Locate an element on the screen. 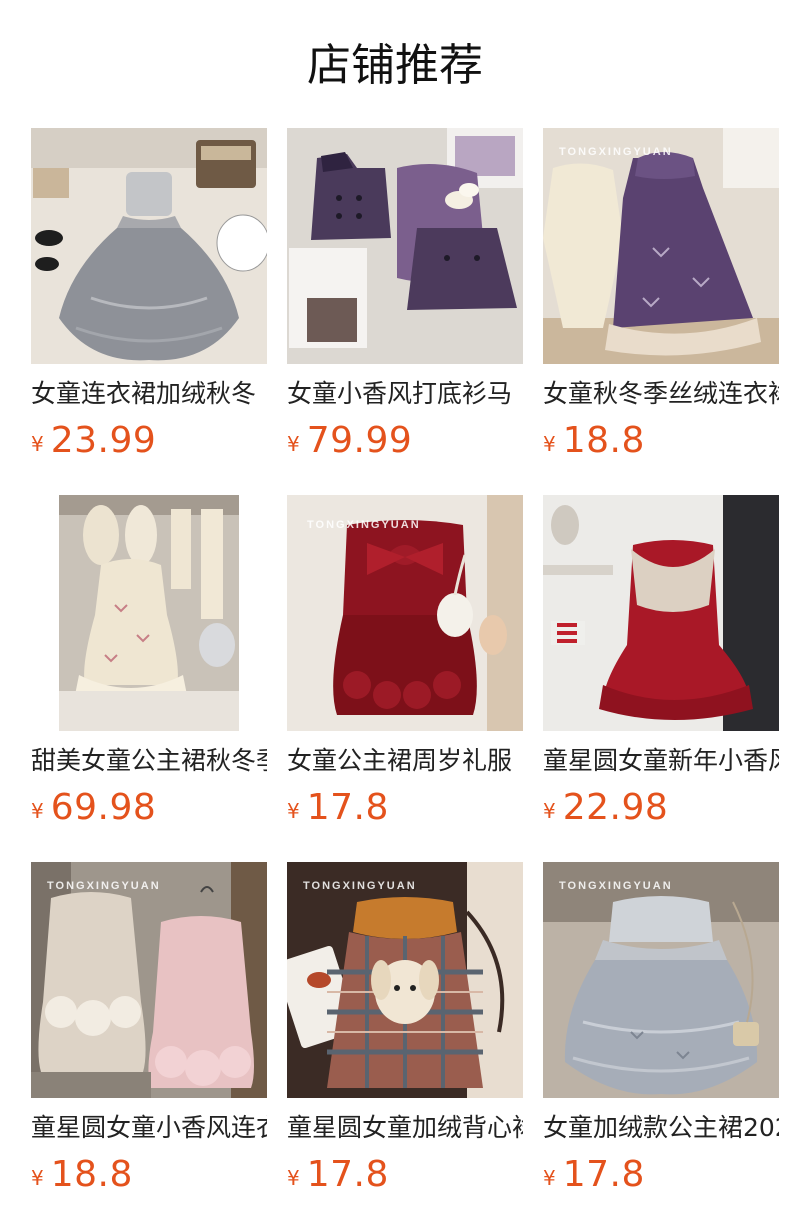 This screenshot has width=790, height=1230. price-value: 69.98 is located at coordinates (103, 807).